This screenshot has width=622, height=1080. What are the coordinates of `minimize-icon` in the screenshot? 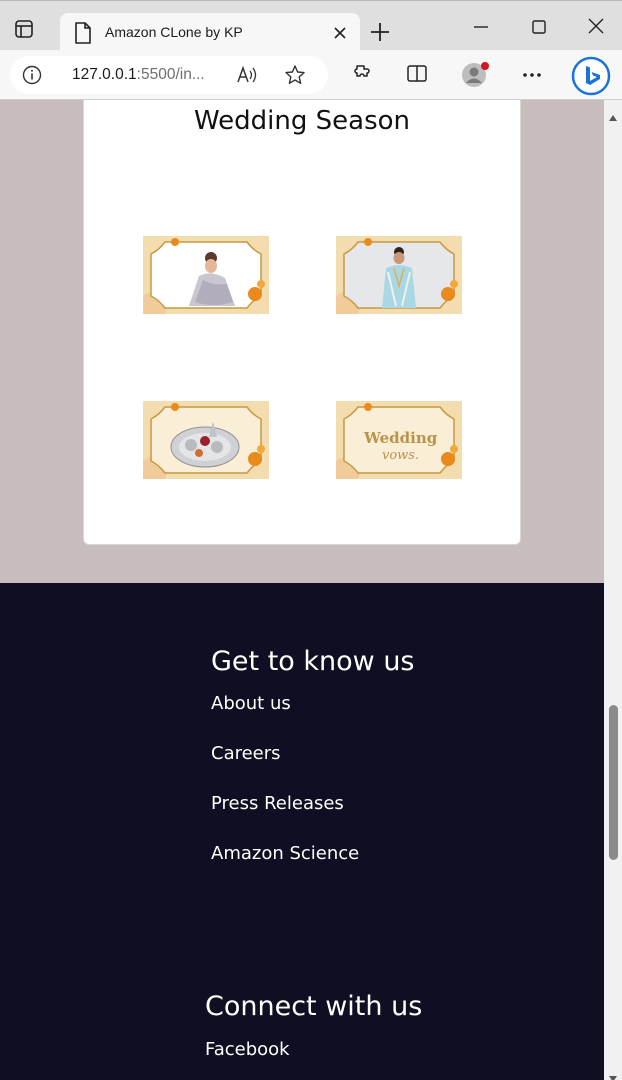 It's located at (481, 27).